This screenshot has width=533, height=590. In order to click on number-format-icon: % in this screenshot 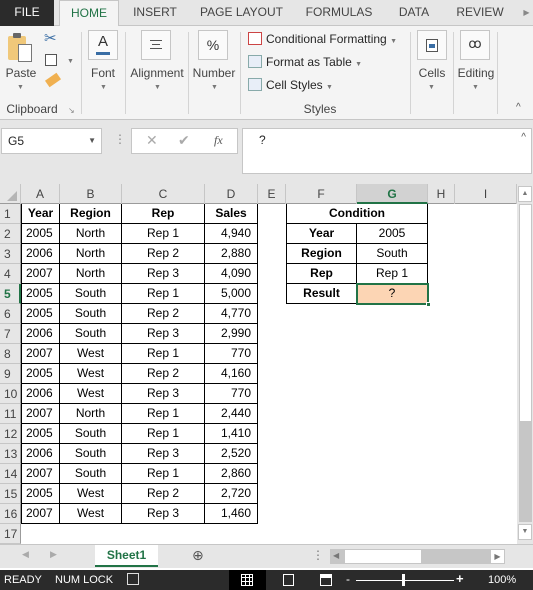, I will do `click(213, 45)`.